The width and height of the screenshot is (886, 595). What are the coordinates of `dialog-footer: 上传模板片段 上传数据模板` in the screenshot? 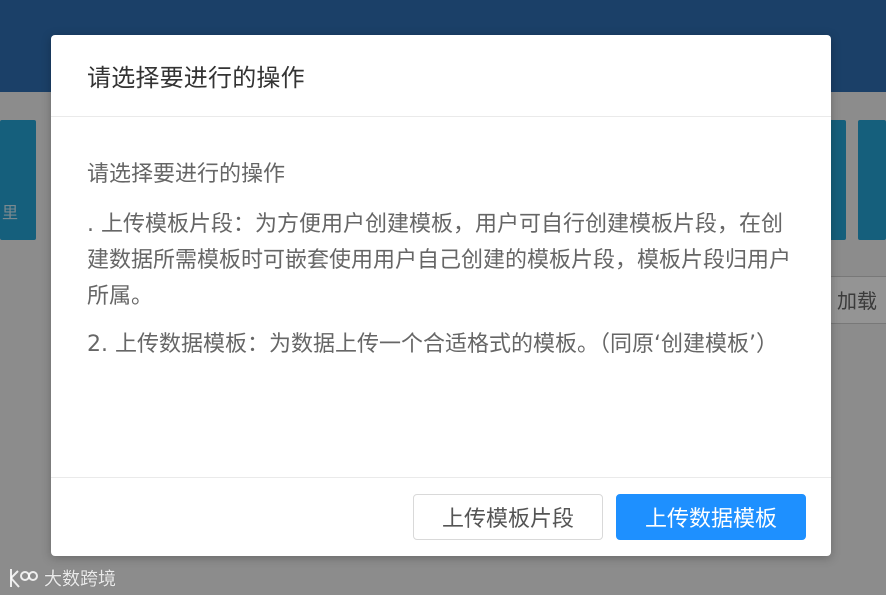 It's located at (441, 516).